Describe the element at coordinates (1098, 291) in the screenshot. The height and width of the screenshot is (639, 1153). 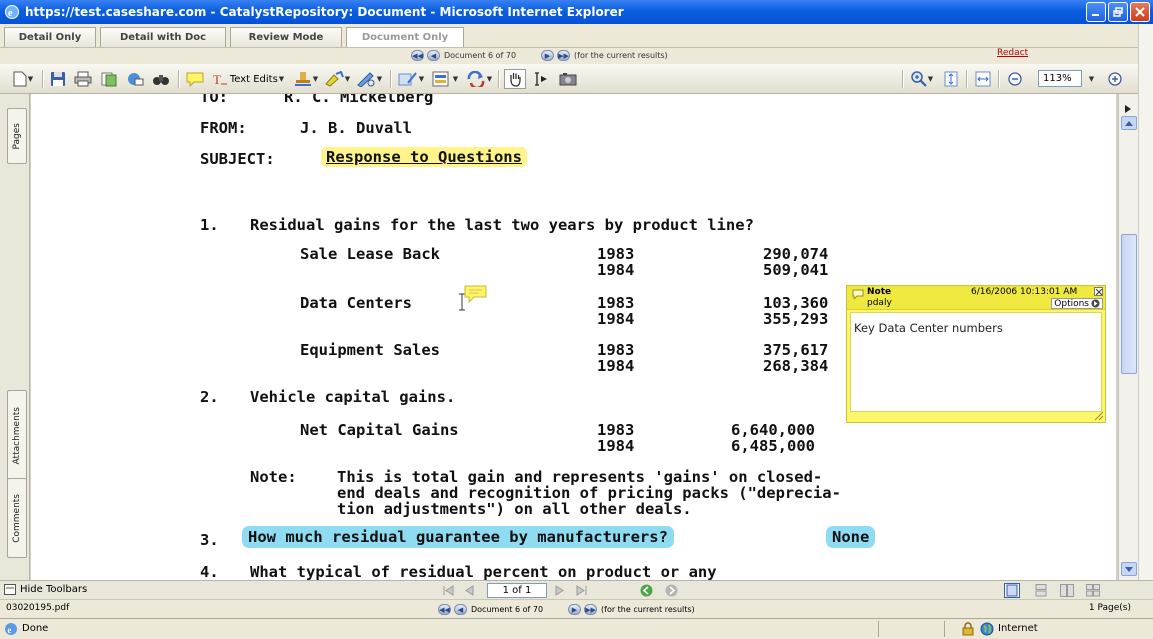
I see `note-close-button` at that location.